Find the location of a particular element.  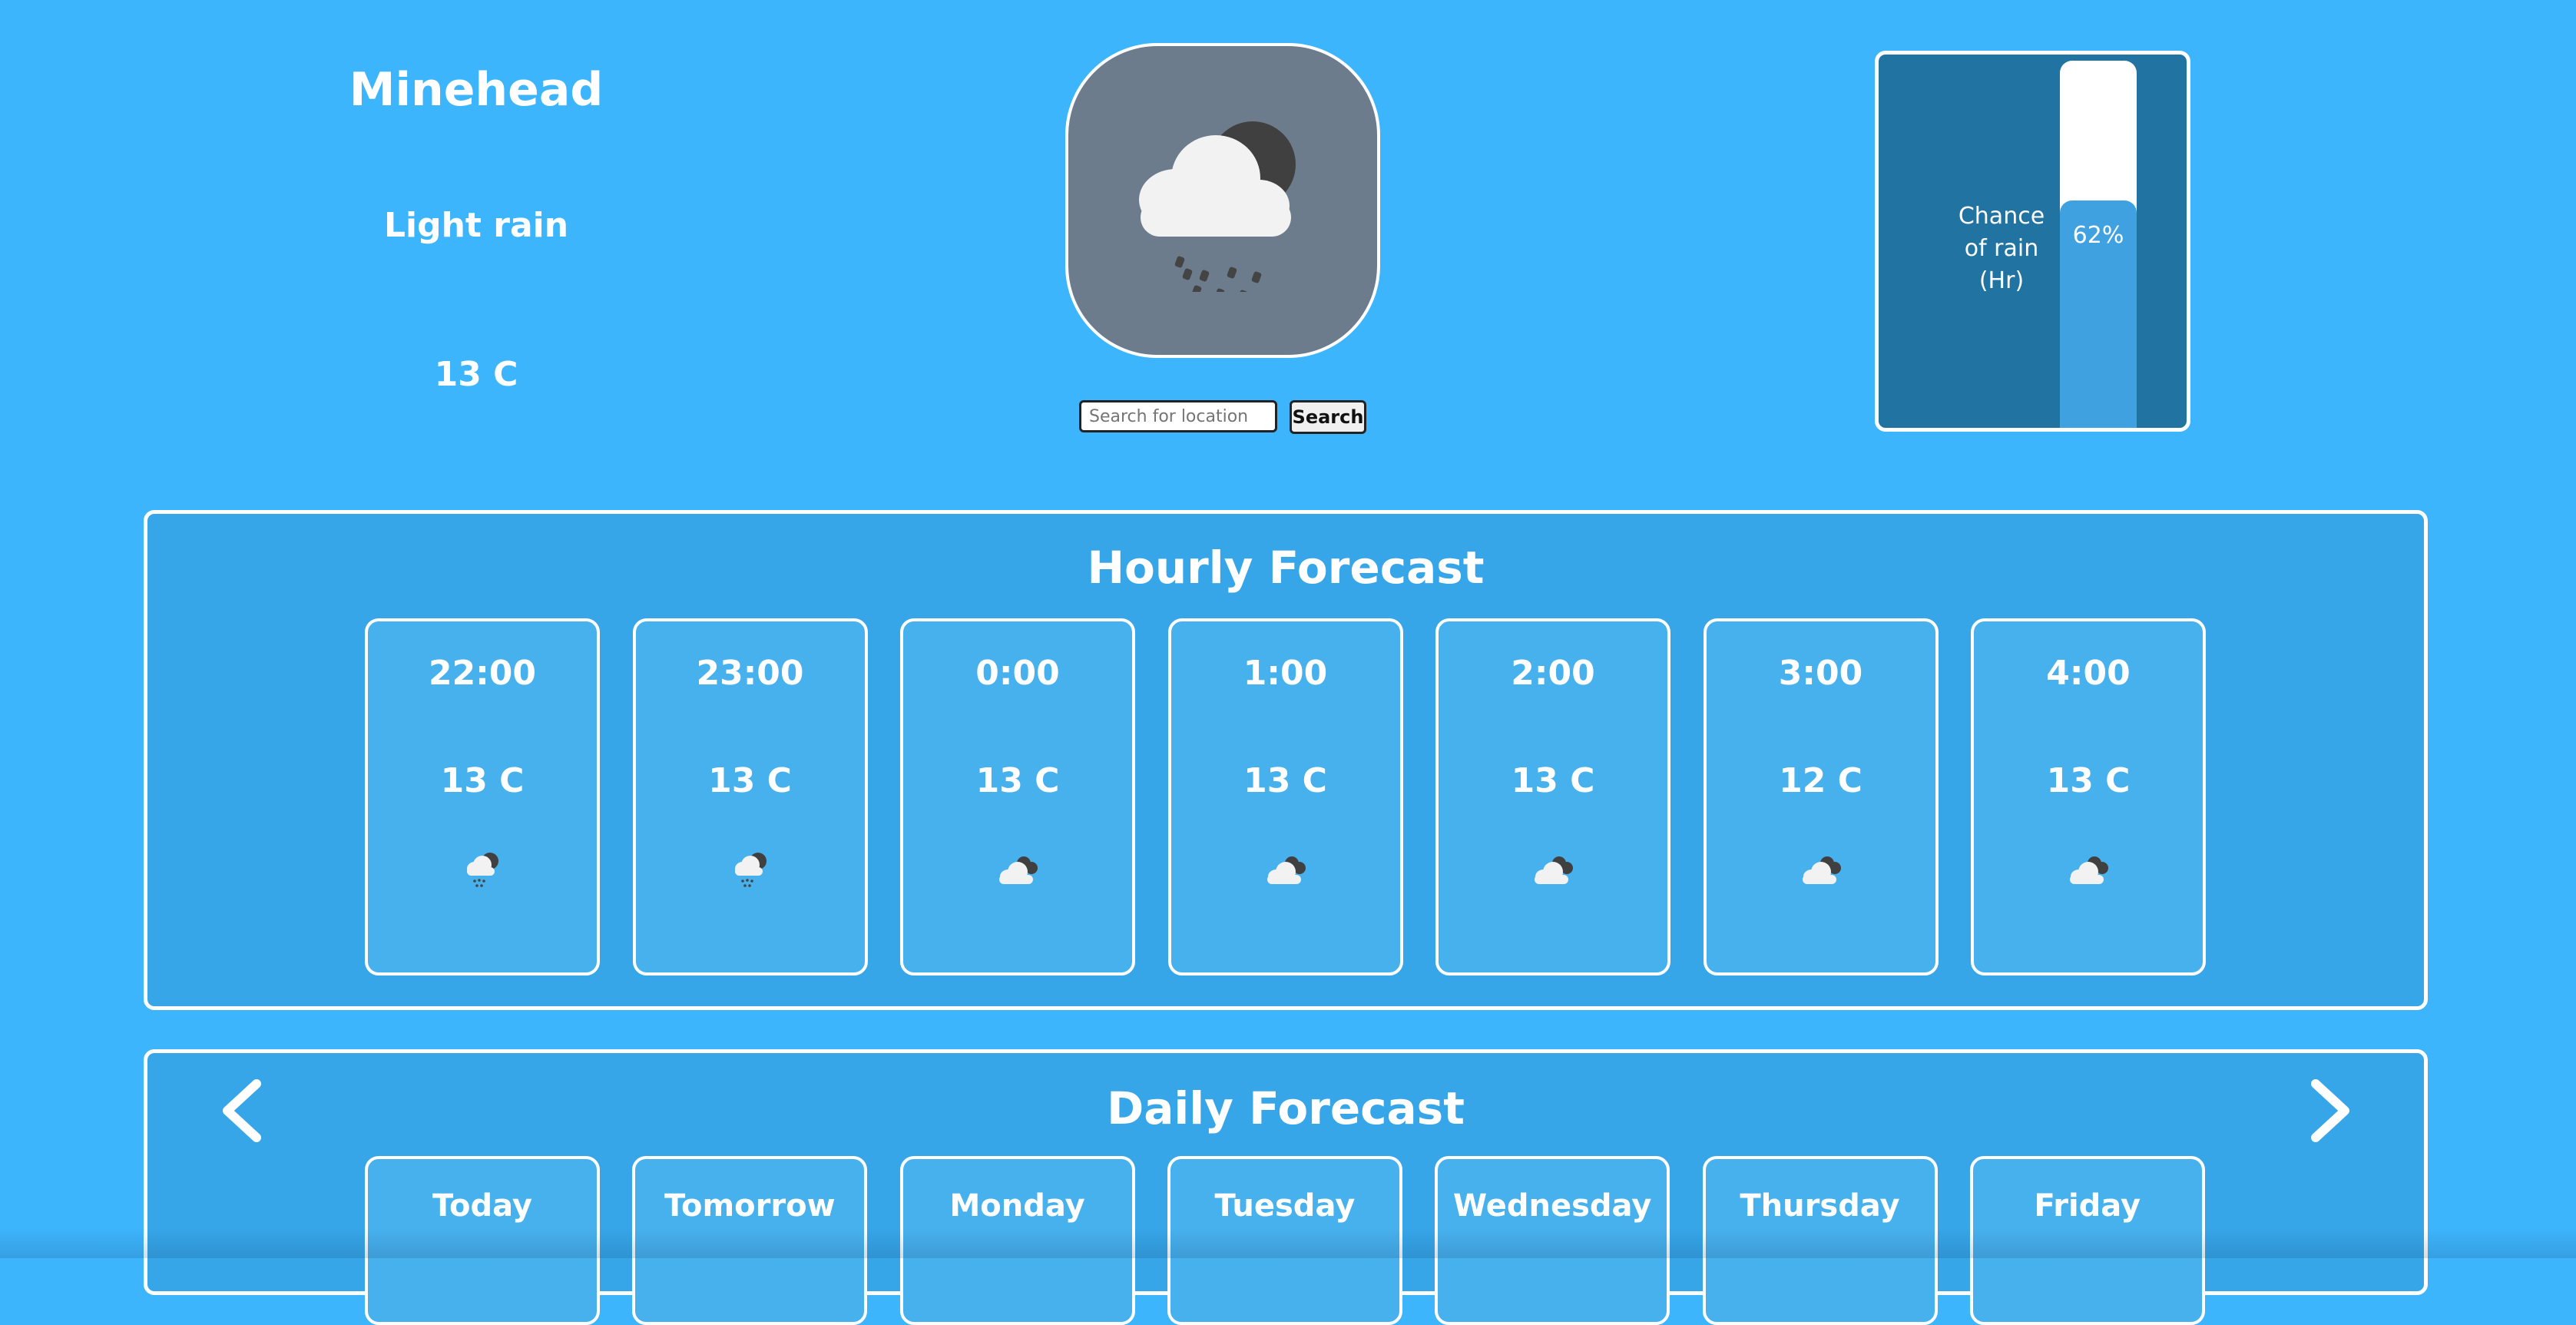

daily-card: Friday is located at coordinates (2087, 1240).